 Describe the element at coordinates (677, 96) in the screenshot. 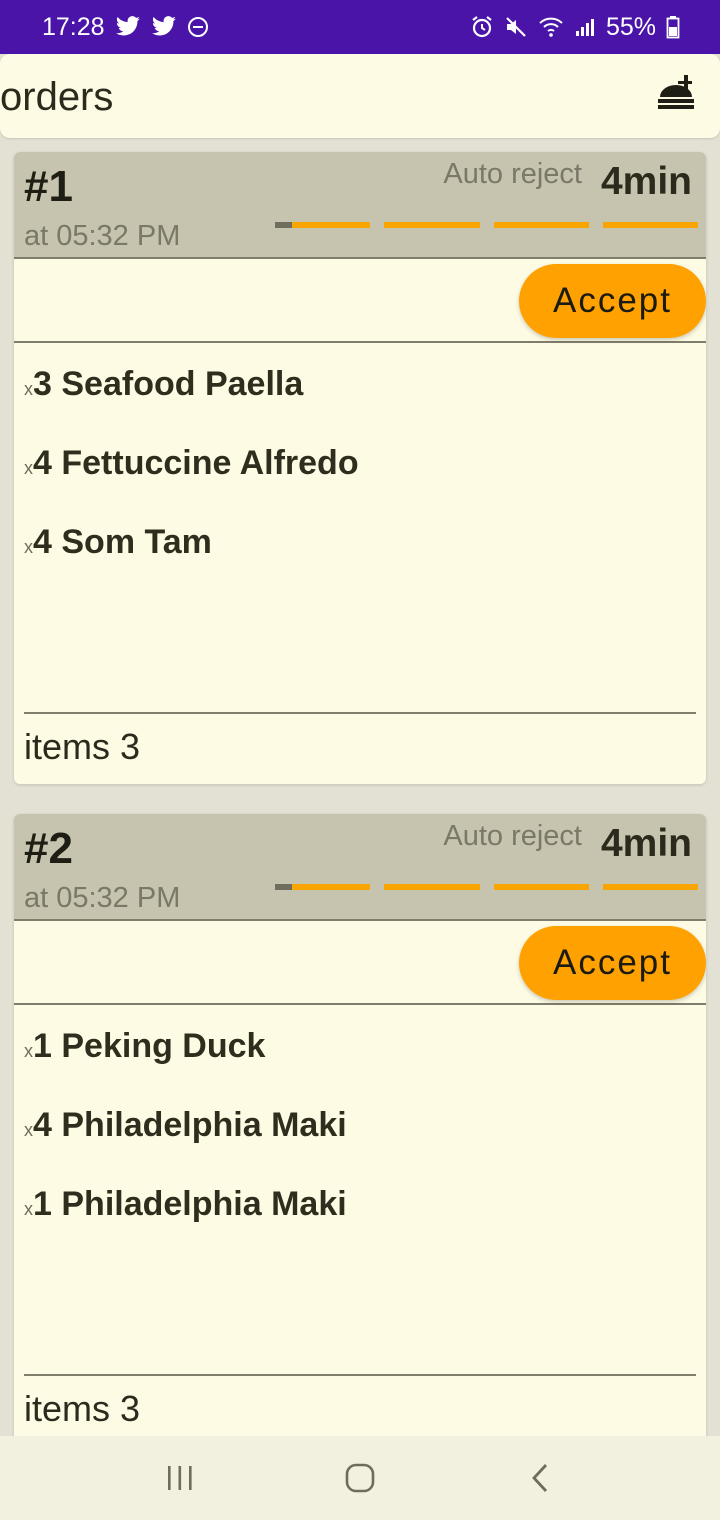

I see `food-icon` at that location.